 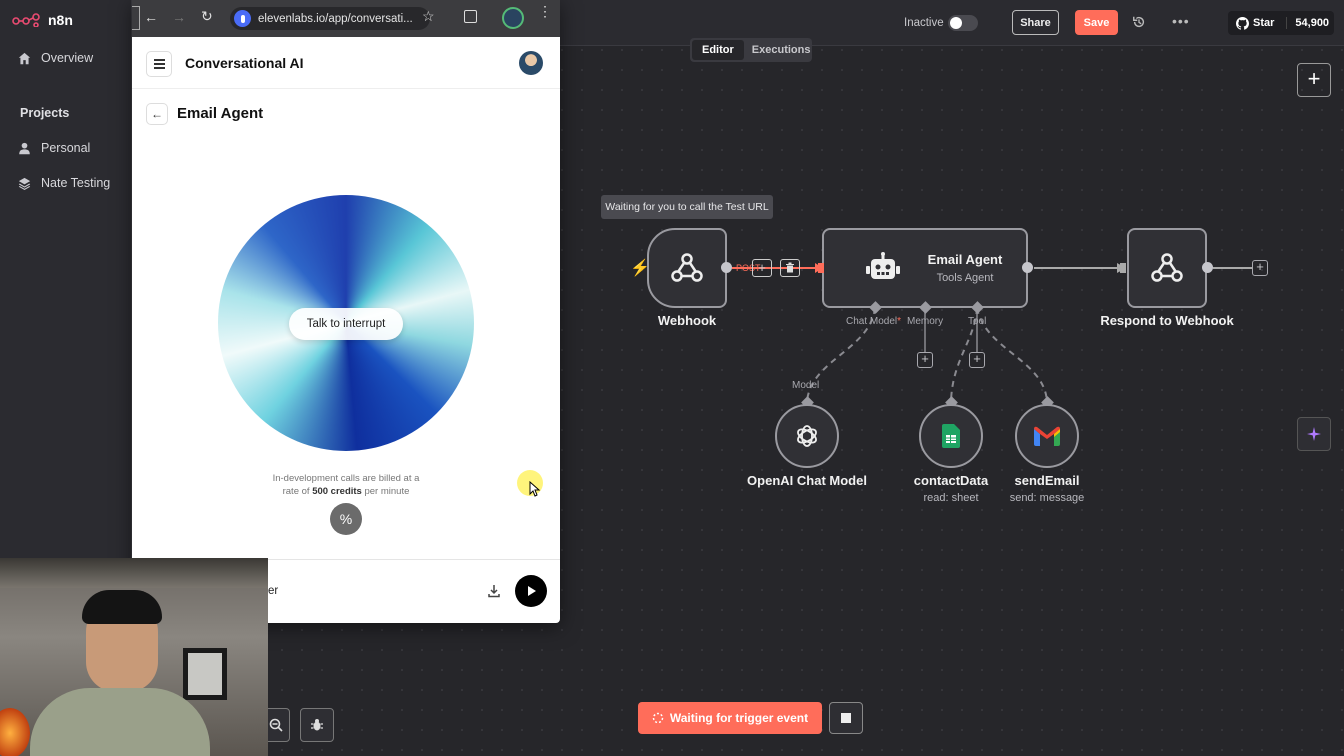 What do you see at coordinates (428, 16) in the screenshot?
I see `bookmark-star-icon: ☆` at bounding box center [428, 16].